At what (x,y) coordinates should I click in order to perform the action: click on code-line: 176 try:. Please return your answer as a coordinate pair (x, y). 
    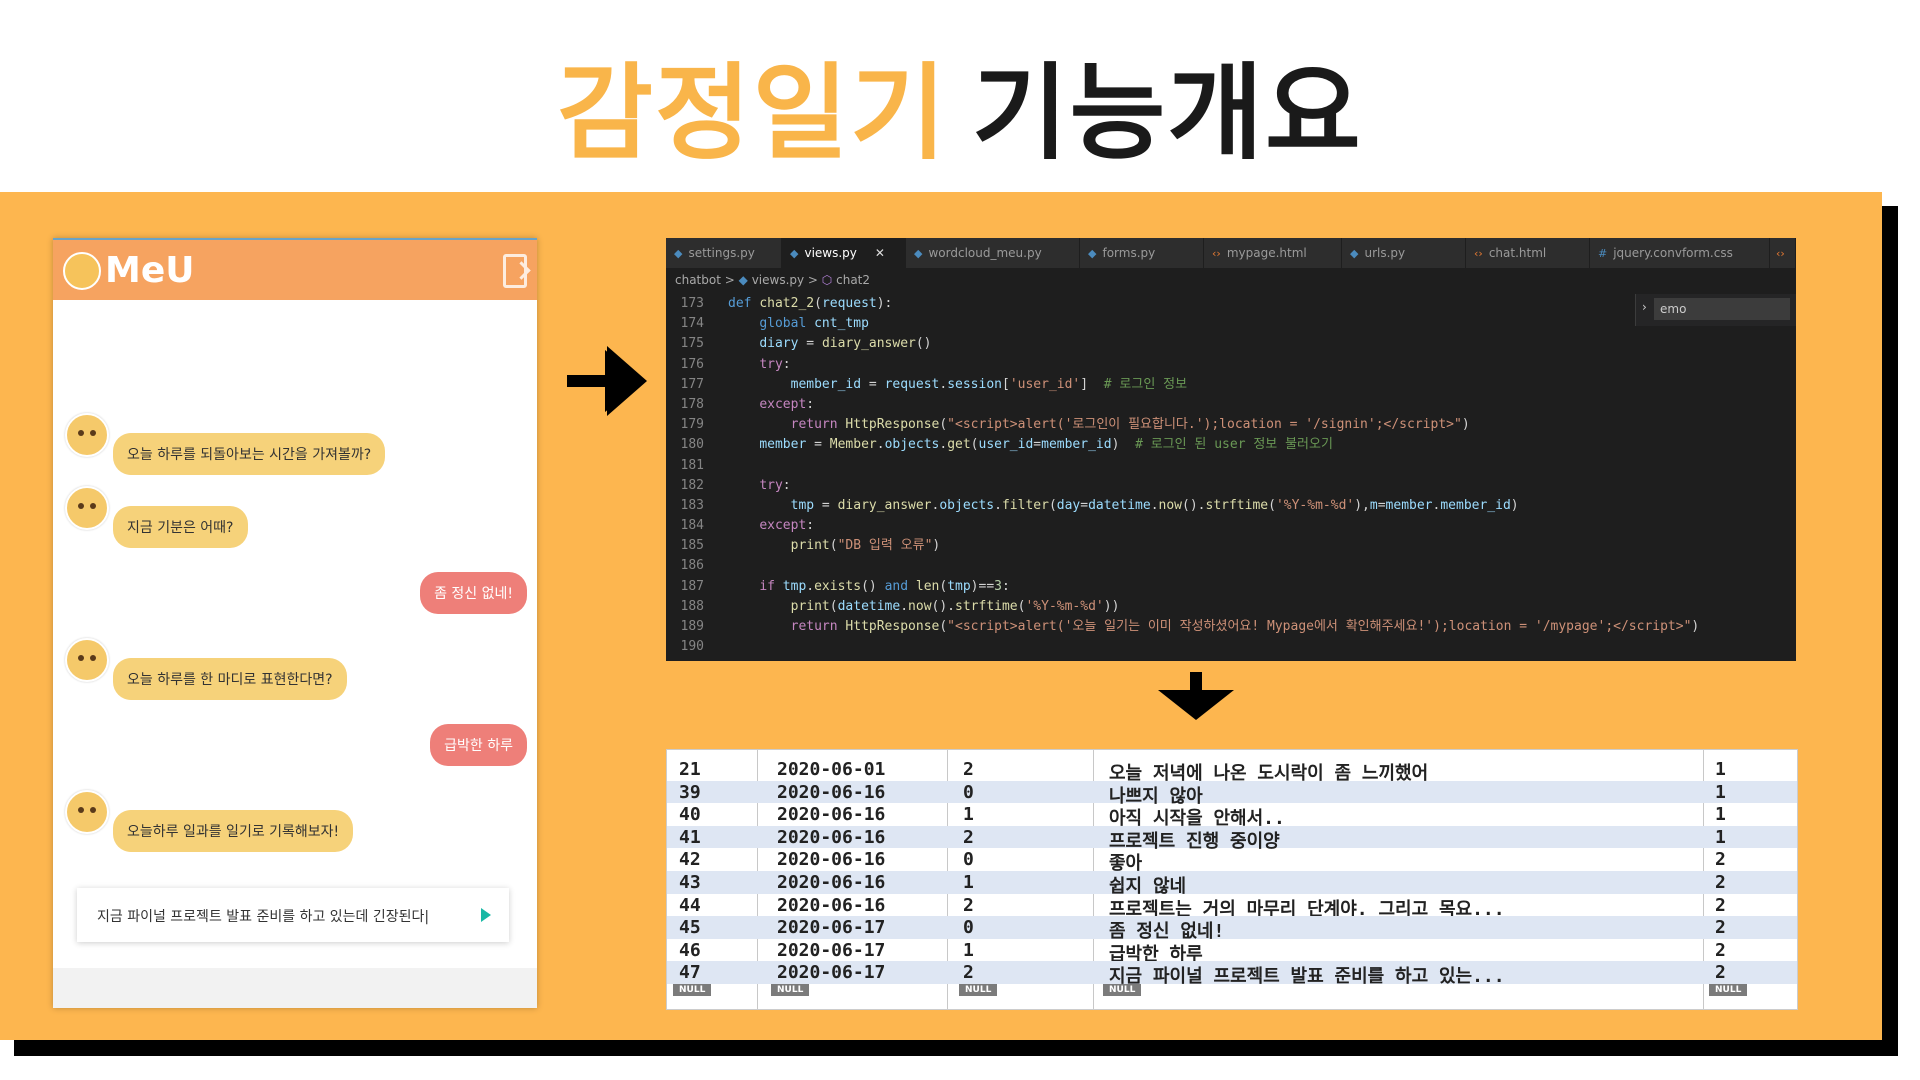
    Looking at the image, I should click on (1231, 365).